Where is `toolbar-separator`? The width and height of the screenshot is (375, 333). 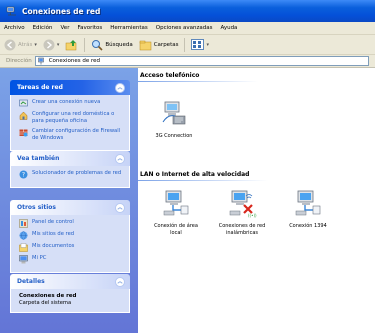 toolbar-separator is located at coordinates (85, 44).